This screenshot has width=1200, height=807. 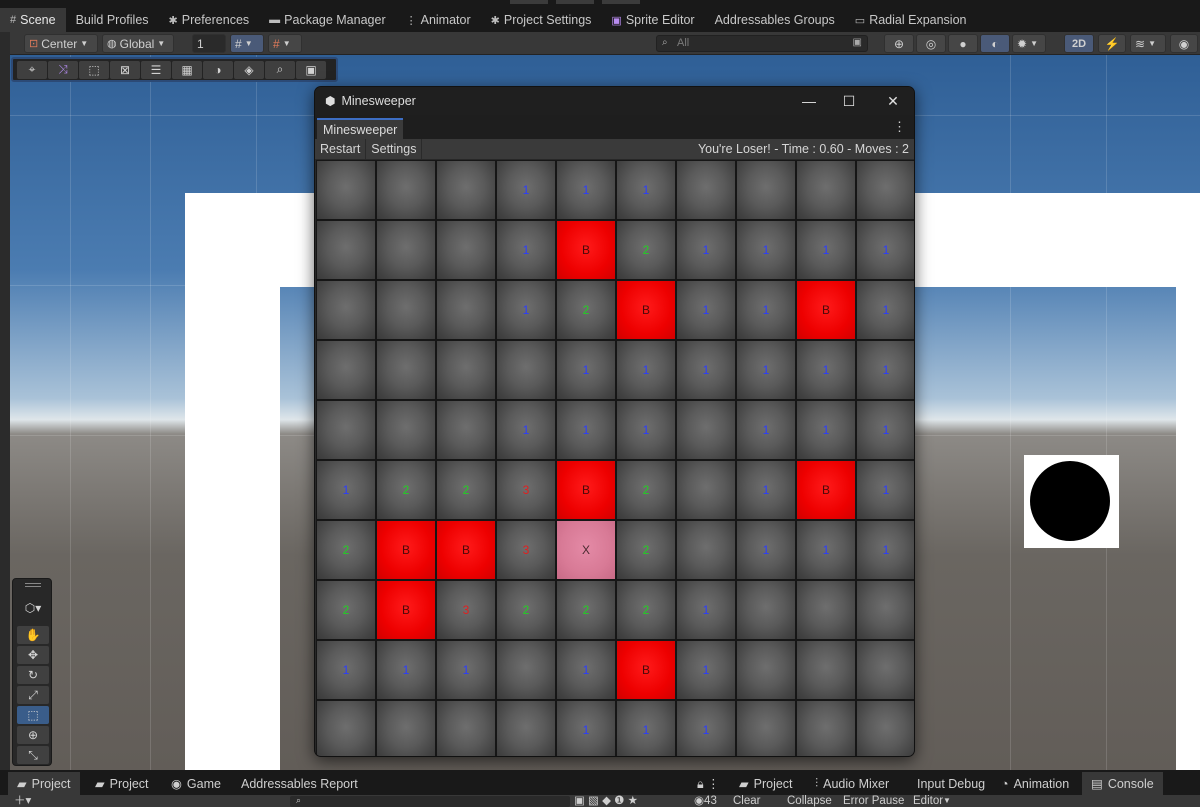 What do you see at coordinates (209, 43) in the screenshot?
I see `grid-size-field: 1` at bounding box center [209, 43].